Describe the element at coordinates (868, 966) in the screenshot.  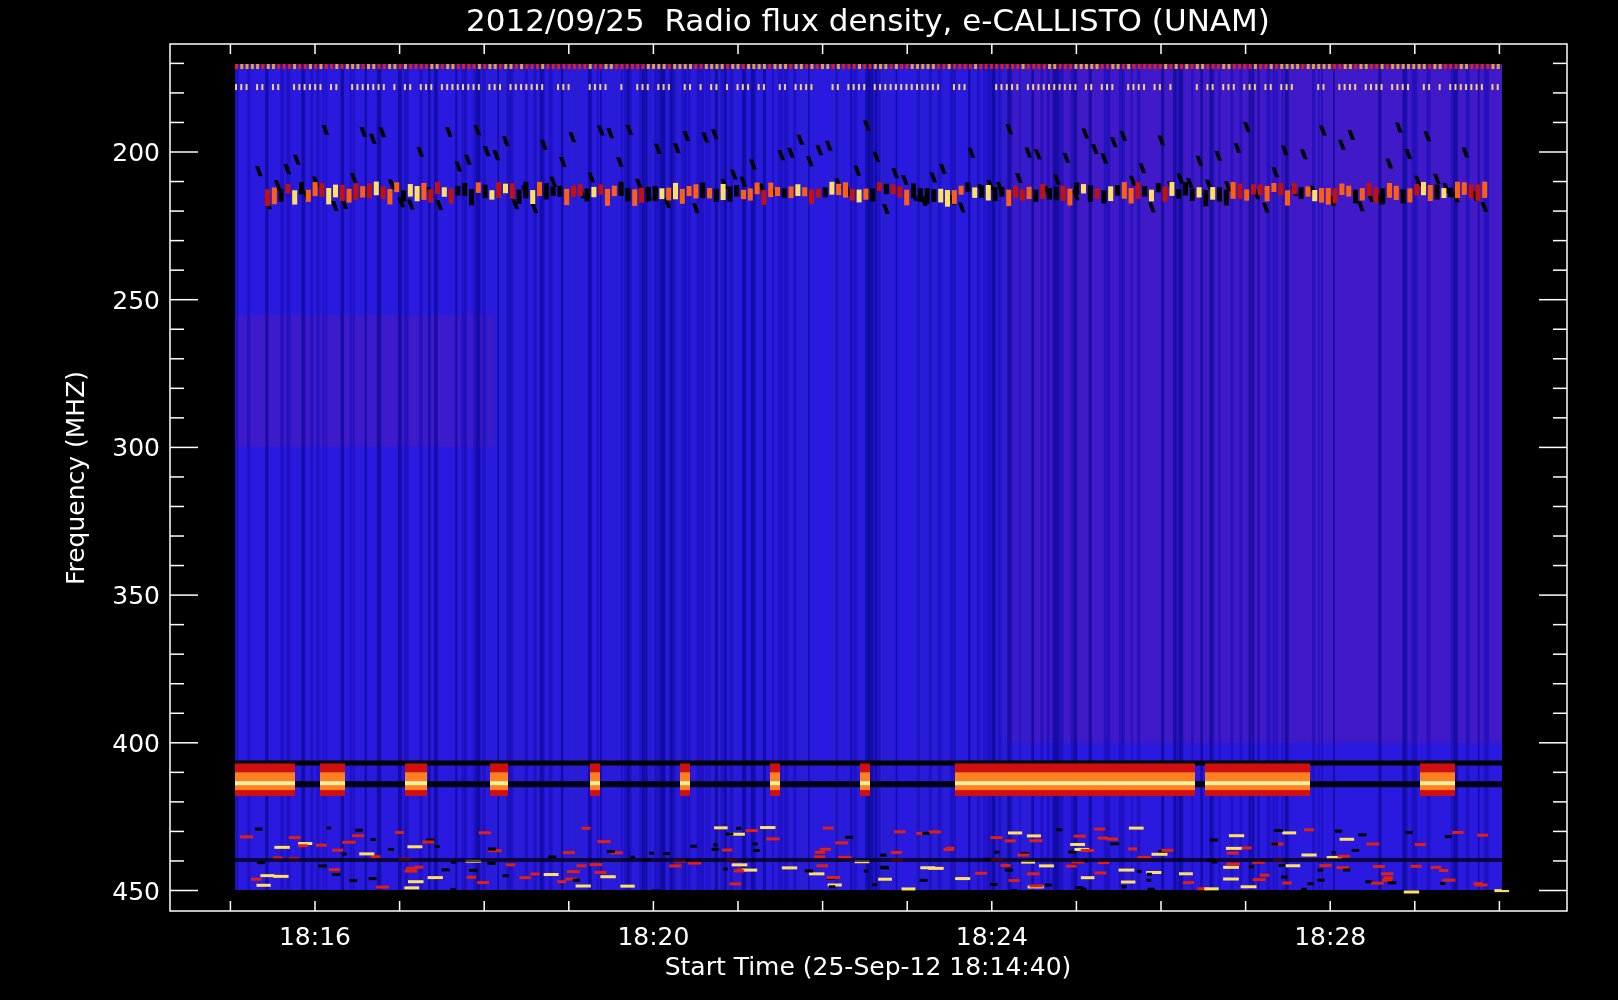
I see `x-axis-label: Start Time (25-Sep-12 18:14:40)` at that location.